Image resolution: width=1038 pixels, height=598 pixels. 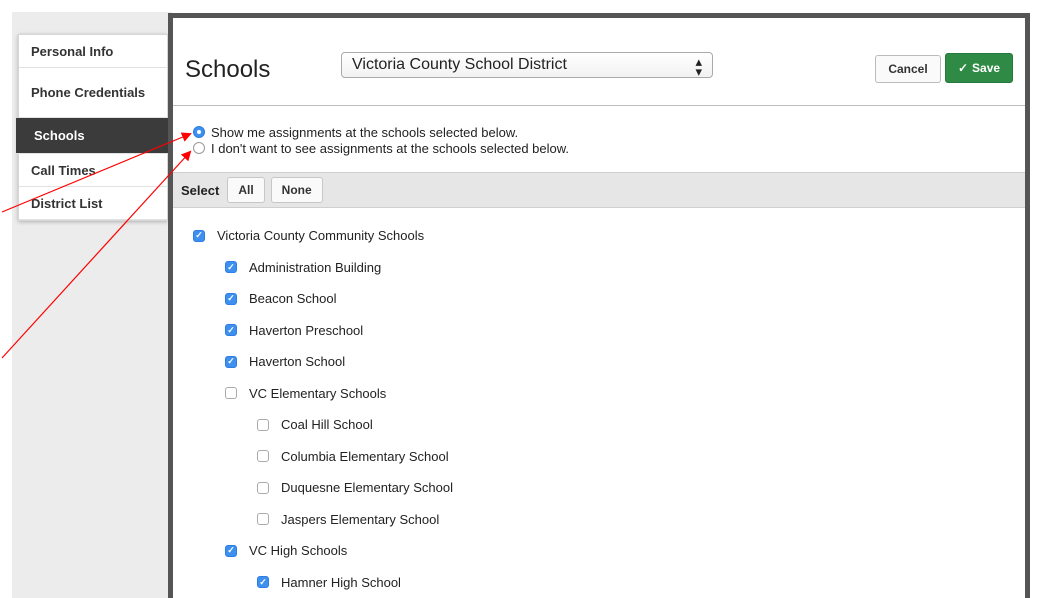 What do you see at coordinates (986, 68) in the screenshot?
I see `save-button-label: Save` at bounding box center [986, 68].